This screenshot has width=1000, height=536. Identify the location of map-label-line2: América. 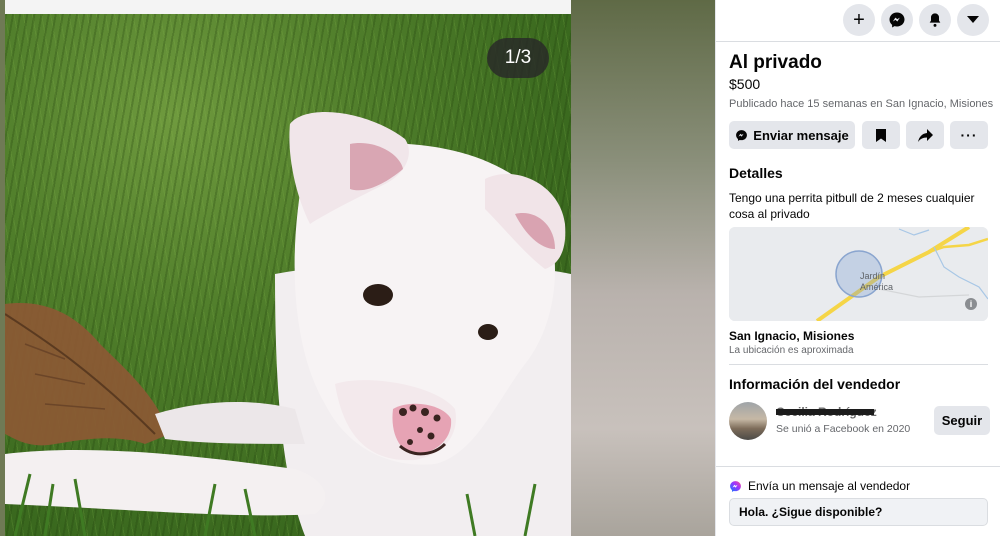
(877, 287).